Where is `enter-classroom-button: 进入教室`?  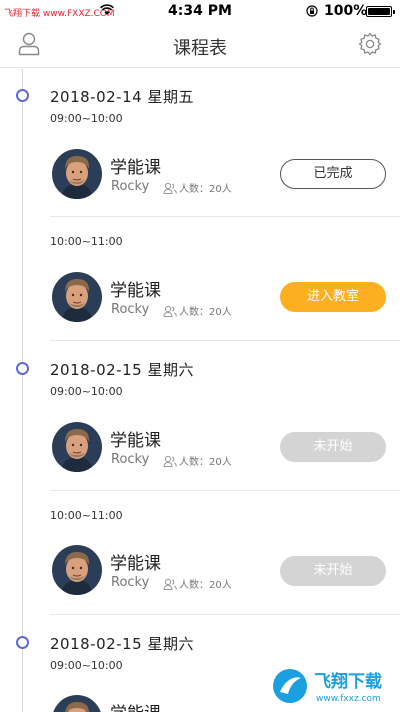
enter-classroom-button: 进入教室 is located at coordinates (333, 297).